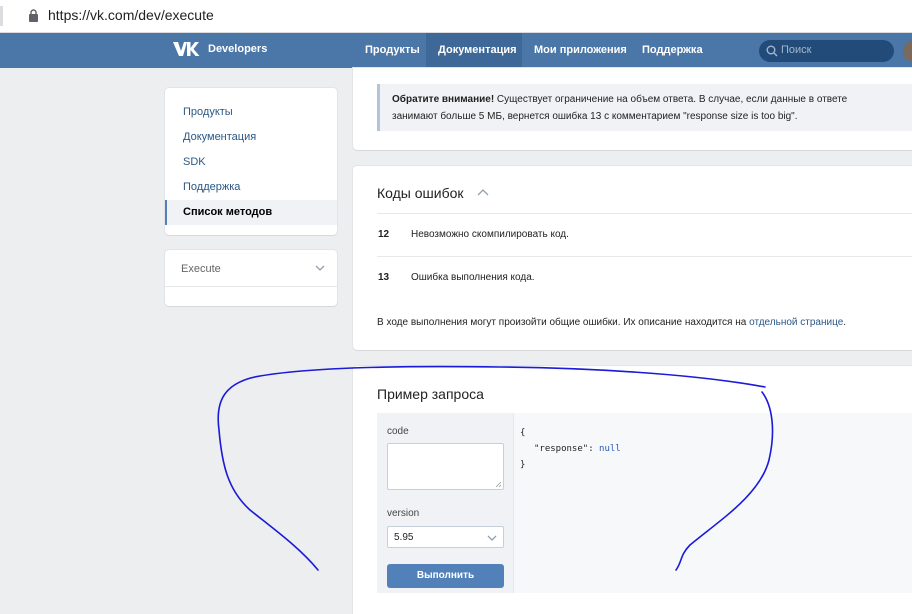  I want to click on sidebar-item-method-list: Список методов, so click(251, 212).